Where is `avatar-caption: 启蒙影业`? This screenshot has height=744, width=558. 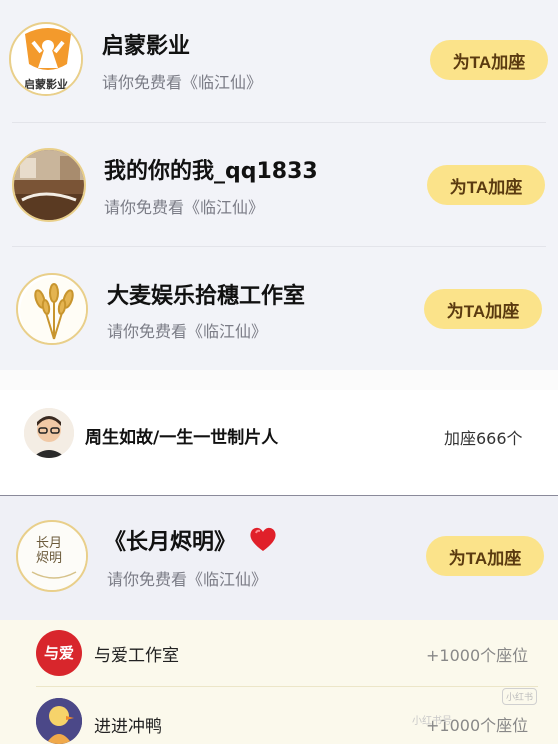 avatar-caption: 启蒙影业 is located at coordinates (46, 84).